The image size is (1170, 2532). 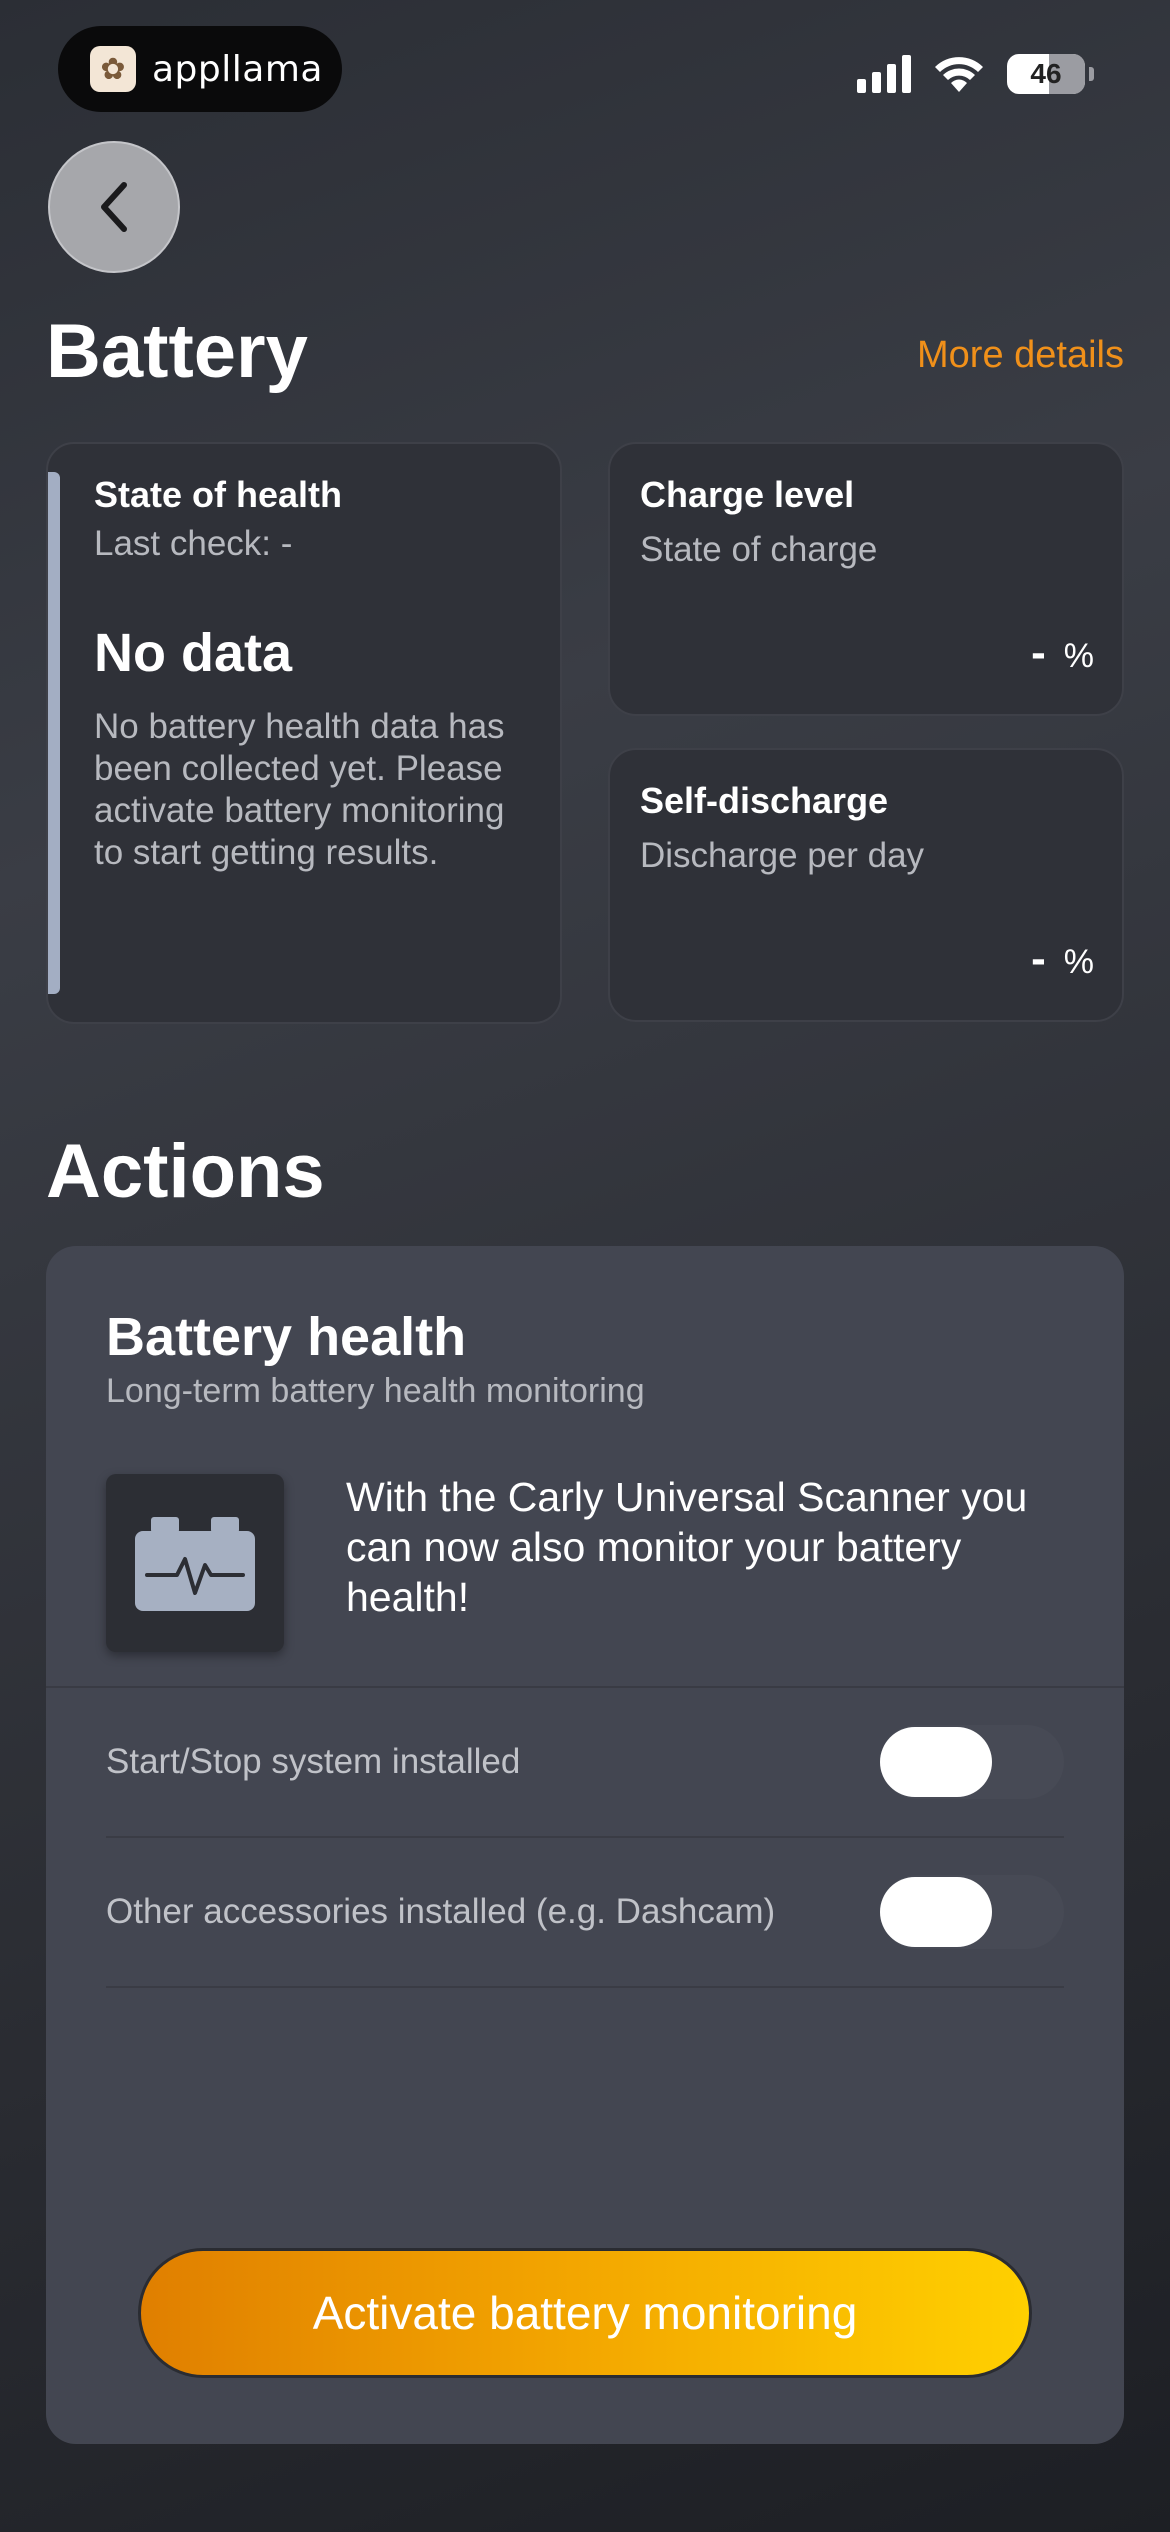 I want to click on battery-pulse-icon, so click(x=195, y=1563).